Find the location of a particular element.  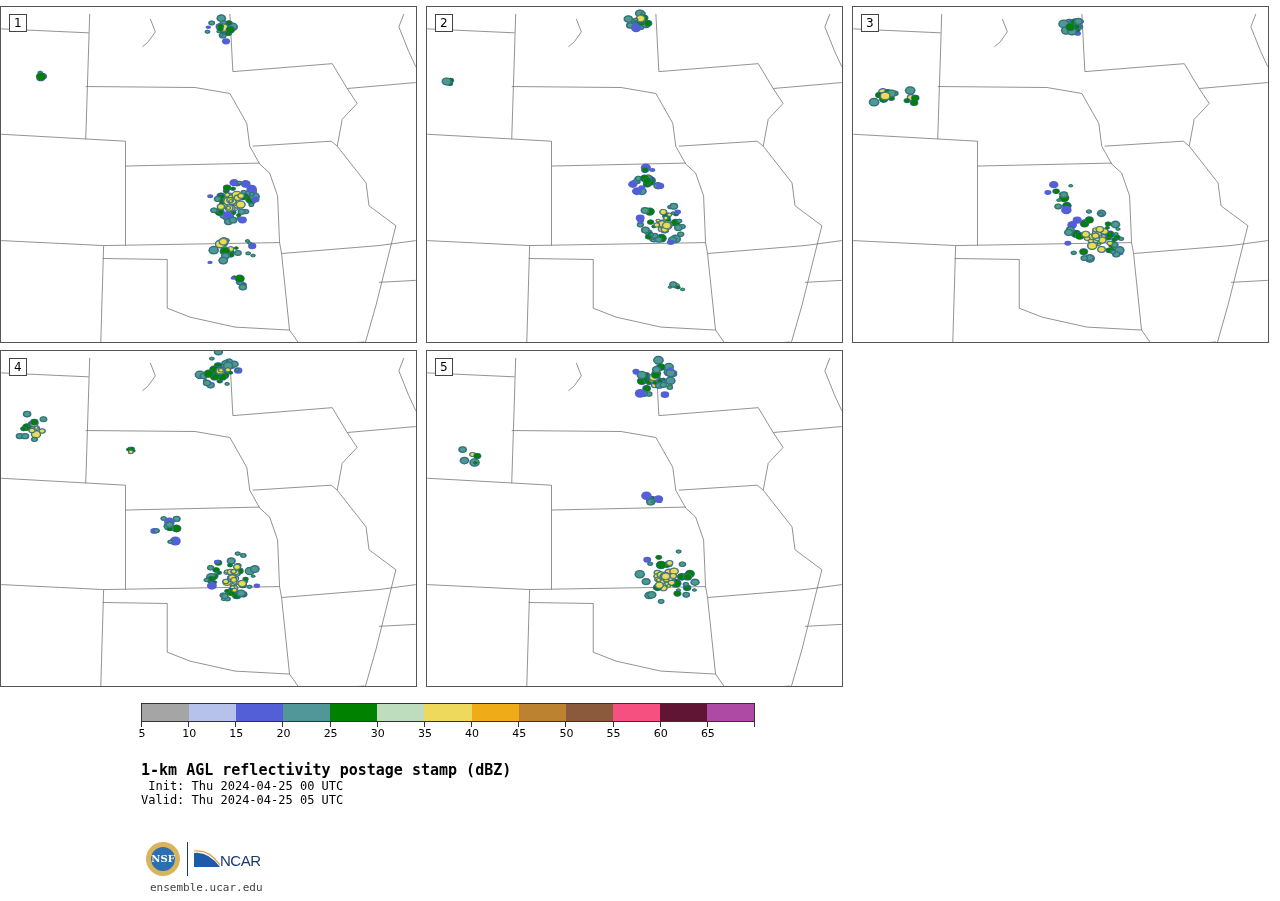

scale-tick-label: 30 is located at coordinates (377, 733).